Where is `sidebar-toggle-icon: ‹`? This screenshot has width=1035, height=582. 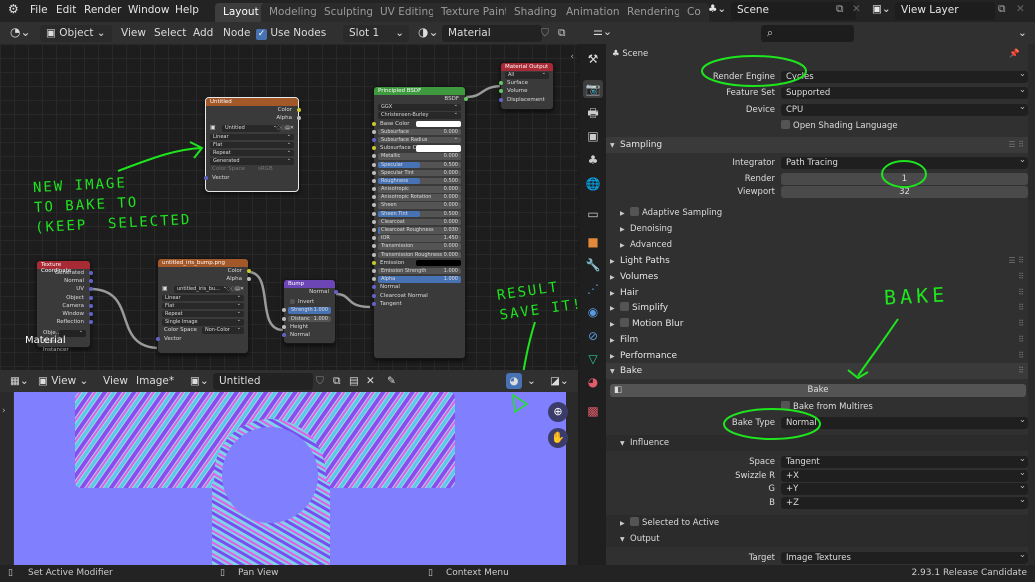 sidebar-toggle-icon: ‹ is located at coordinates (572, 57).